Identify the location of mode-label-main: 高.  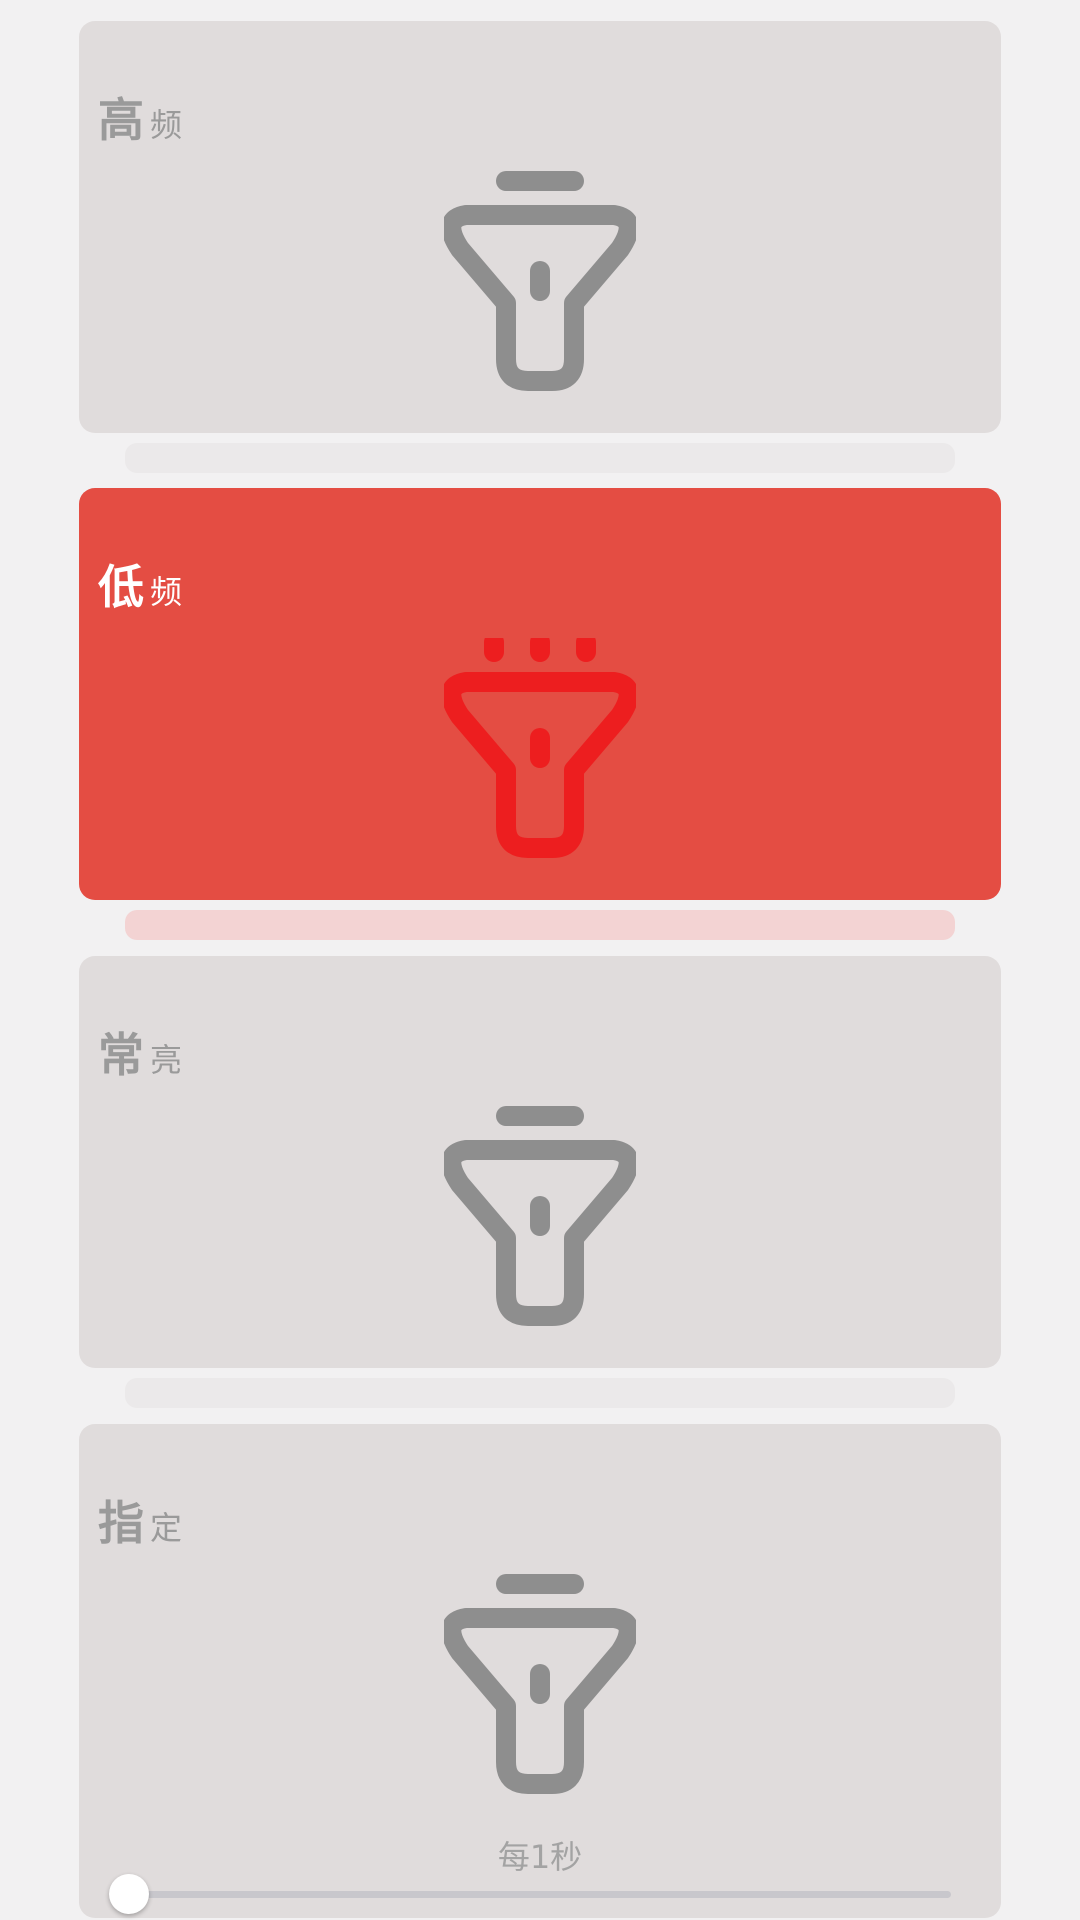
(121, 120).